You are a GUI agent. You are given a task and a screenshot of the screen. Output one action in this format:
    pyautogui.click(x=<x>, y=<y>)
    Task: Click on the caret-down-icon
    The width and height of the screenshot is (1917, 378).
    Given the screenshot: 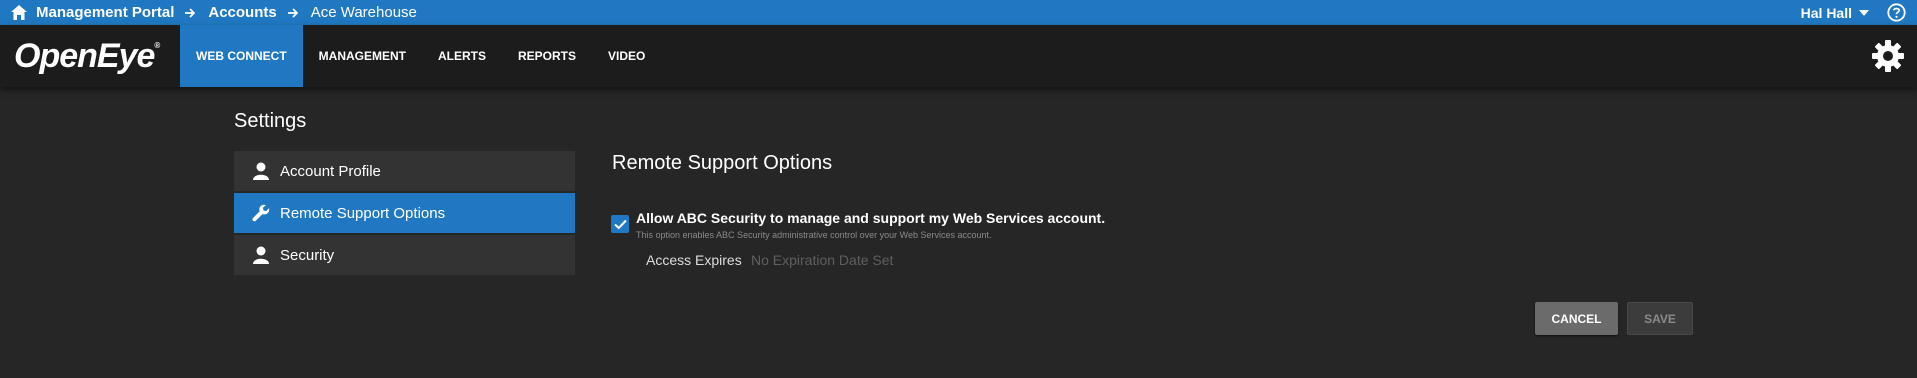 What is the action you would take?
    pyautogui.click(x=1864, y=12)
    